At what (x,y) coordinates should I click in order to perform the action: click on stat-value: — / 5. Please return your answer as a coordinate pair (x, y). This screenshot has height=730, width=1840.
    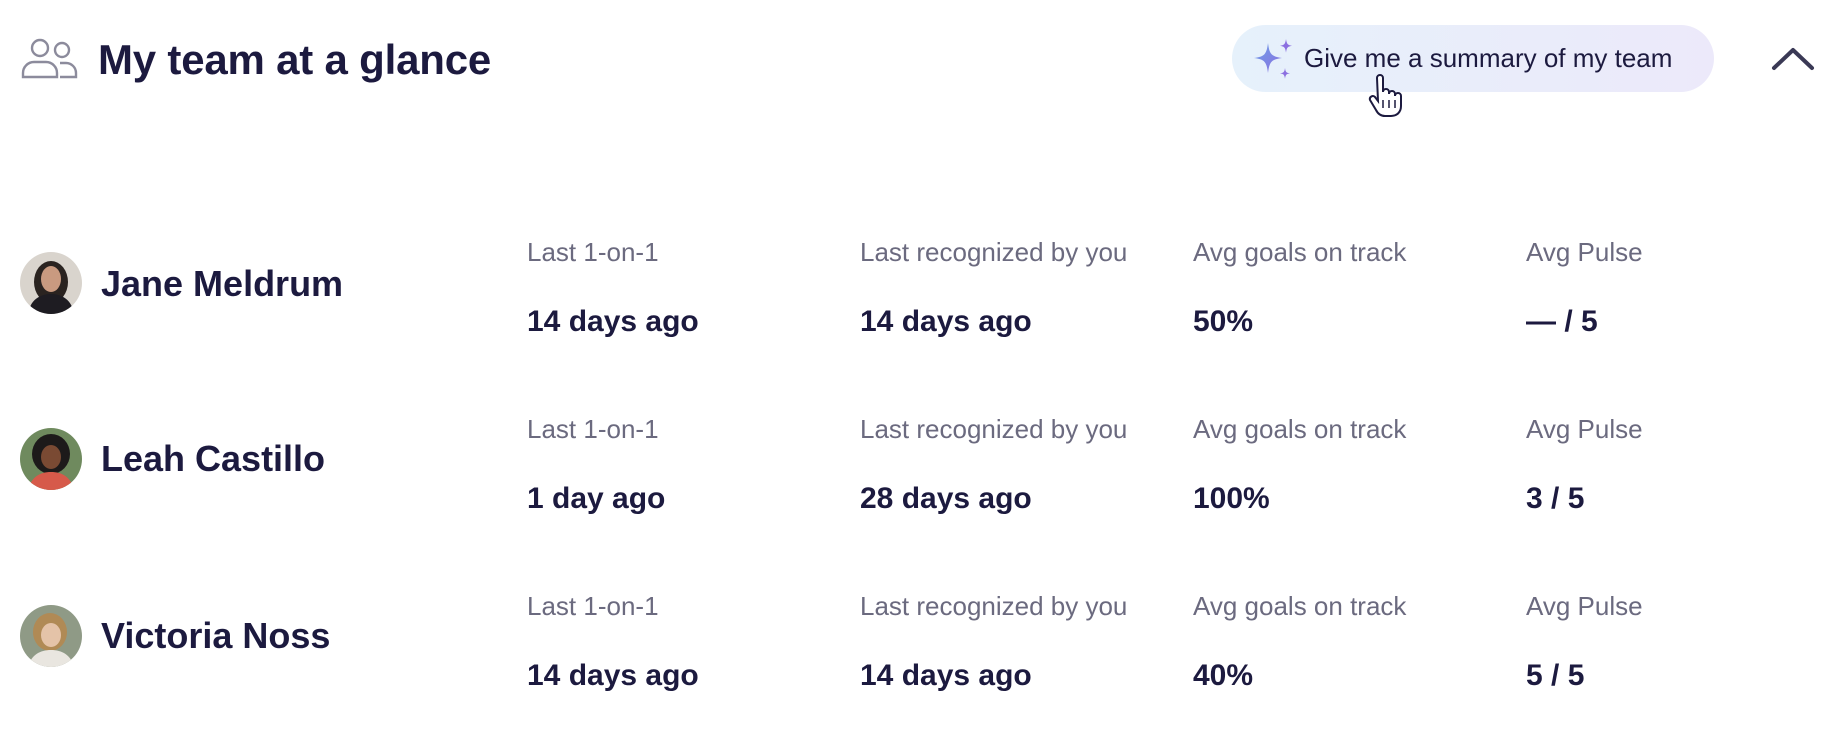
    Looking at the image, I should click on (1562, 321).